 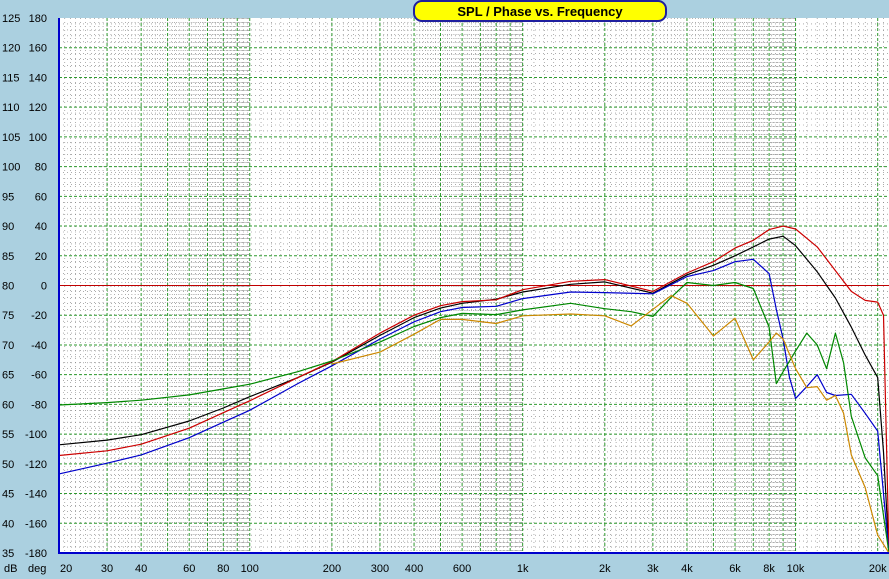 What do you see at coordinates (36, 554) in the screenshot?
I see `y-tick-label-deg: -180` at bounding box center [36, 554].